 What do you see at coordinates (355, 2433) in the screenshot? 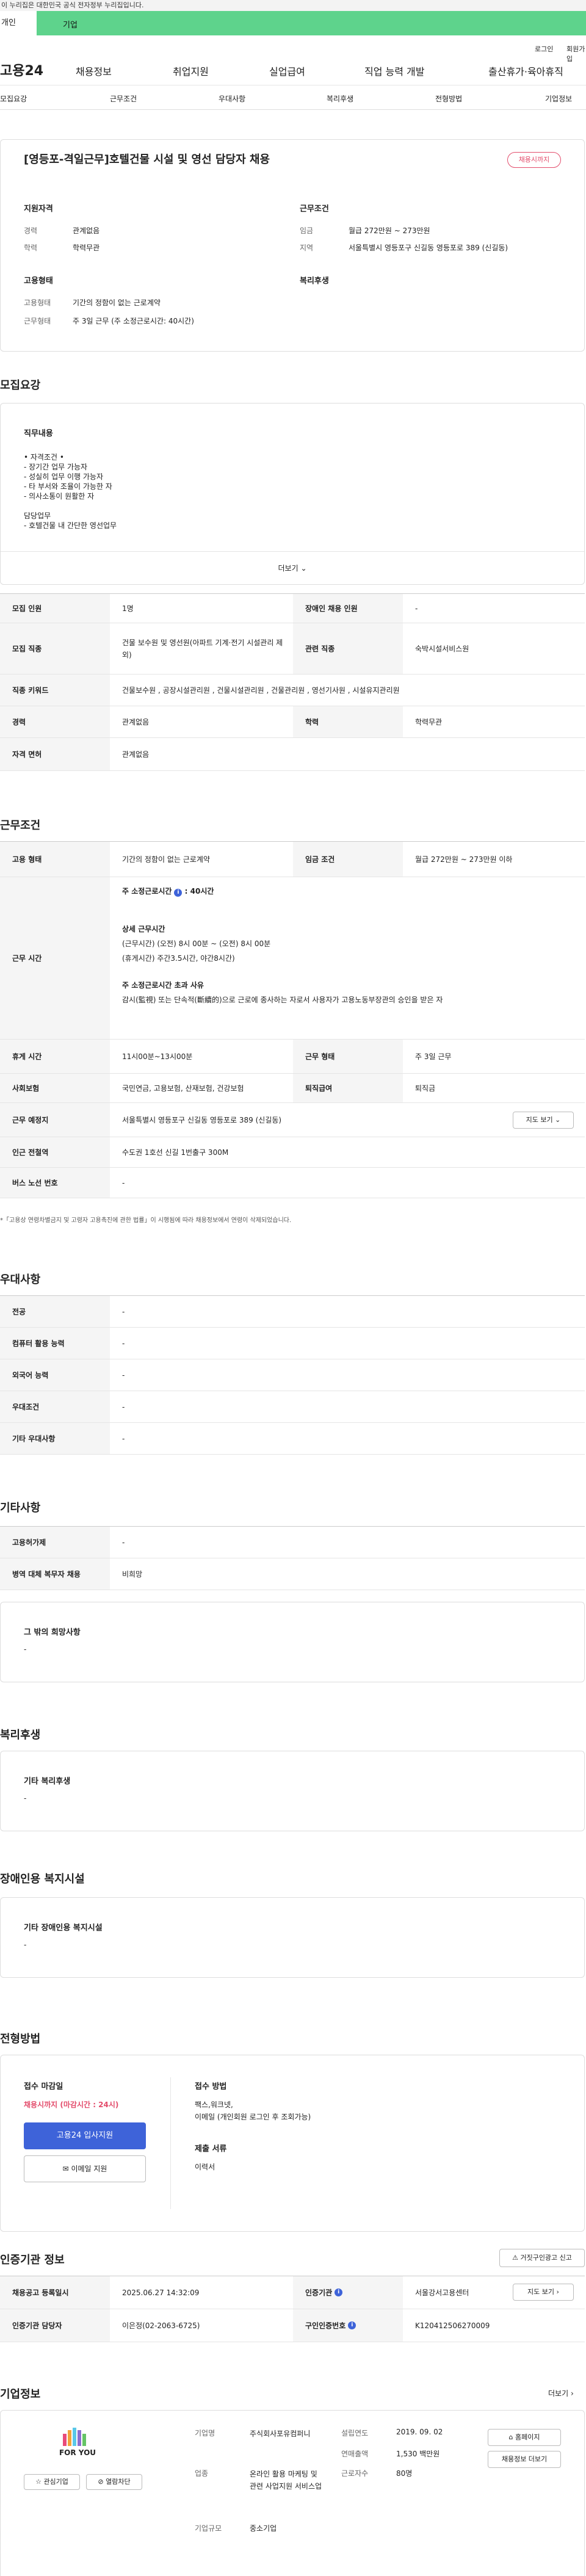
I see `company-info-label: 설립연도` at bounding box center [355, 2433].